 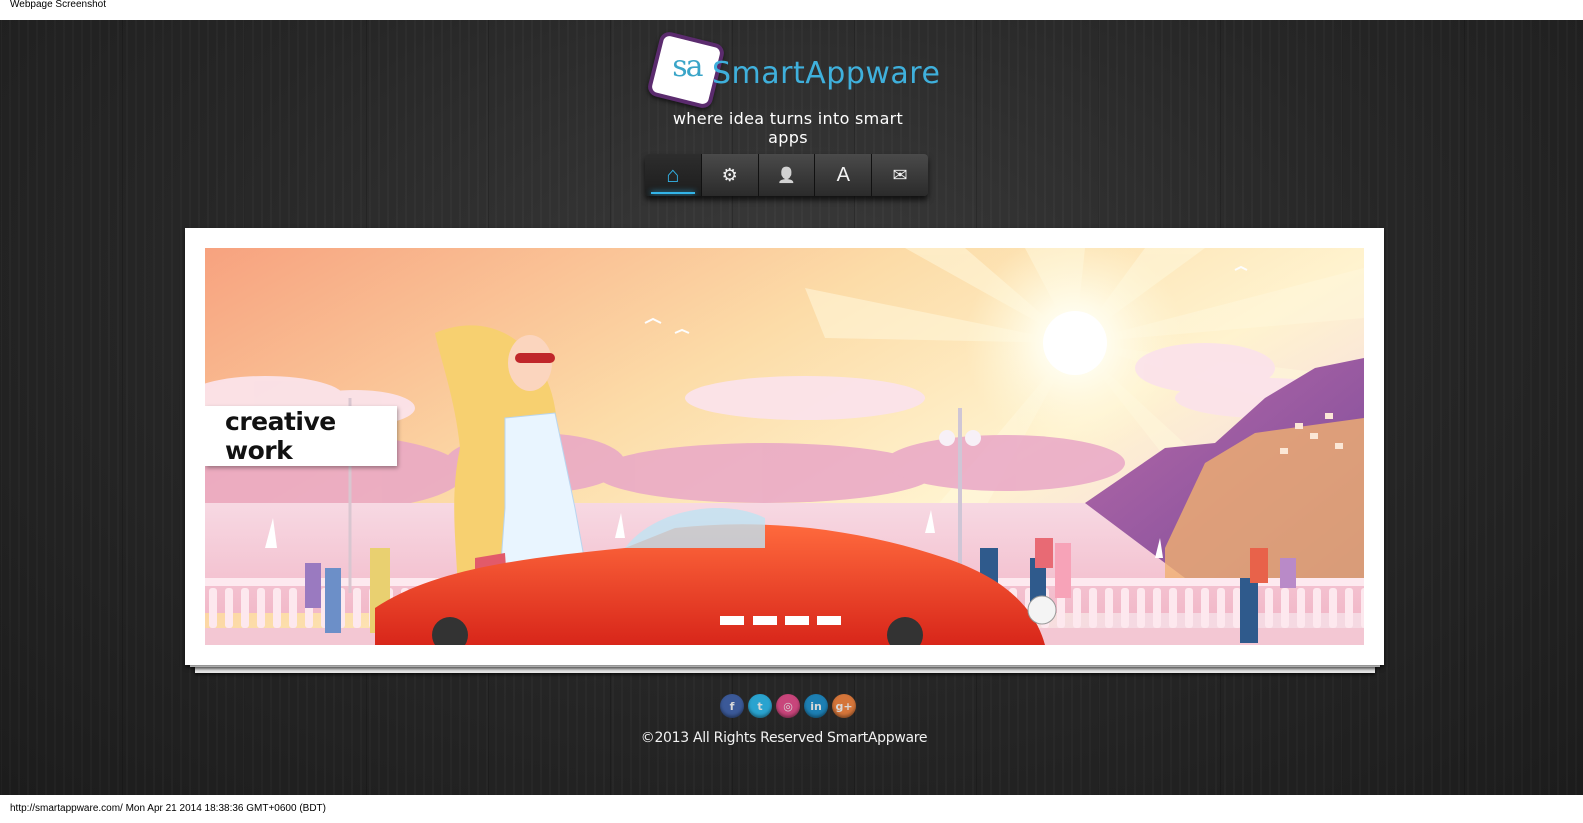 I want to click on logo-name: SmartAppware, so click(x=826, y=73).